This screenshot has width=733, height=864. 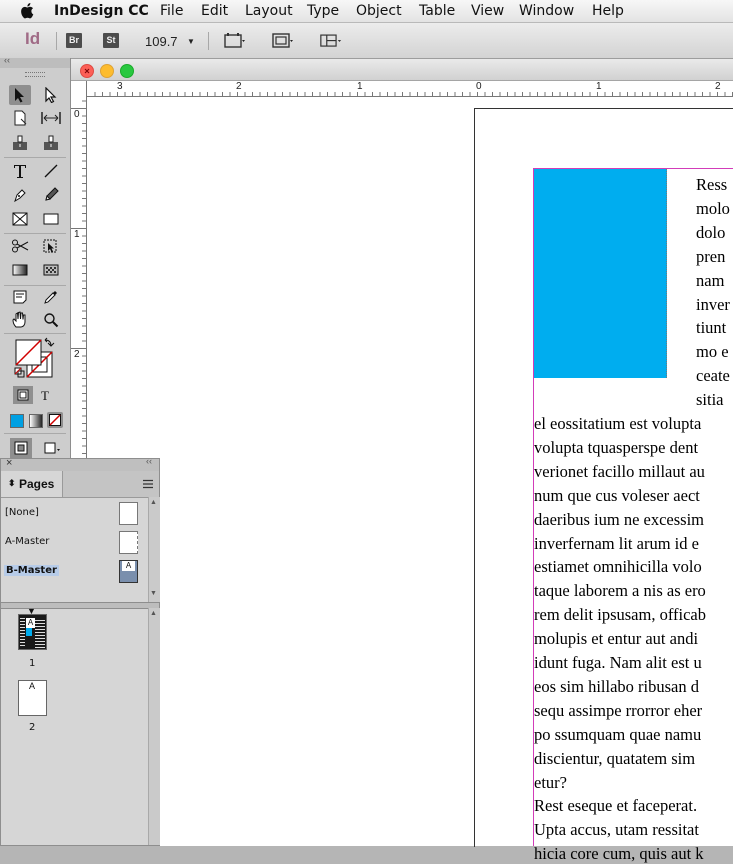 I want to click on panel-menu-icon, so click(x=148, y=484).